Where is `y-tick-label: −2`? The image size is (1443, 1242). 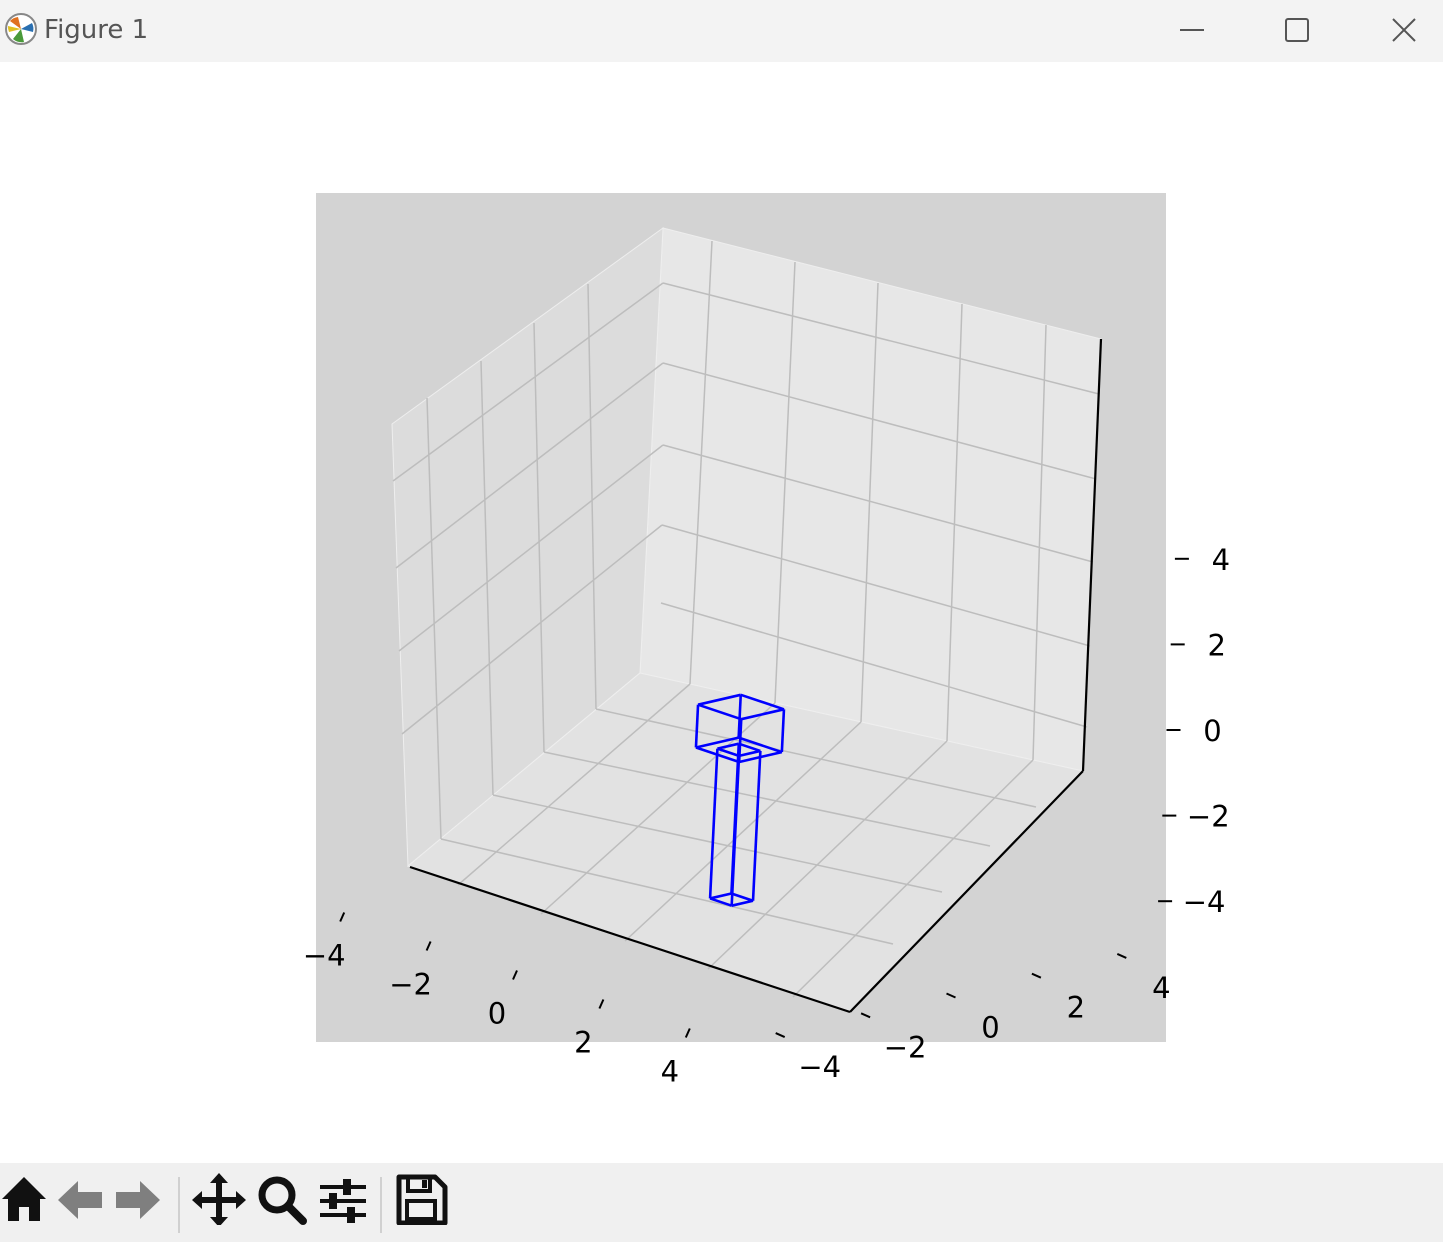
y-tick-label: −2 is located at coordinates (905, 1047).